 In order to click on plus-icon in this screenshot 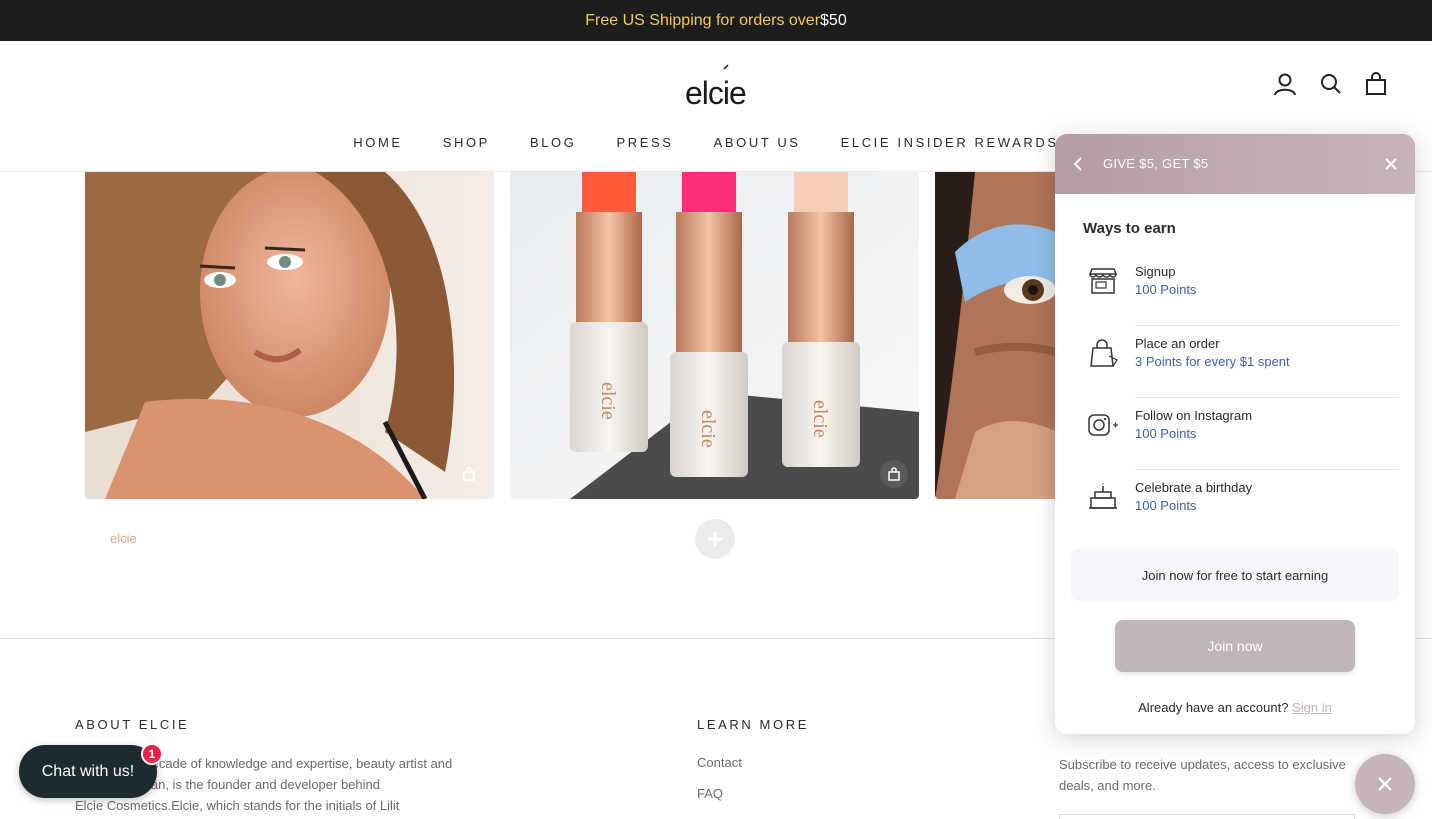, I will do `click(715, 539)`.